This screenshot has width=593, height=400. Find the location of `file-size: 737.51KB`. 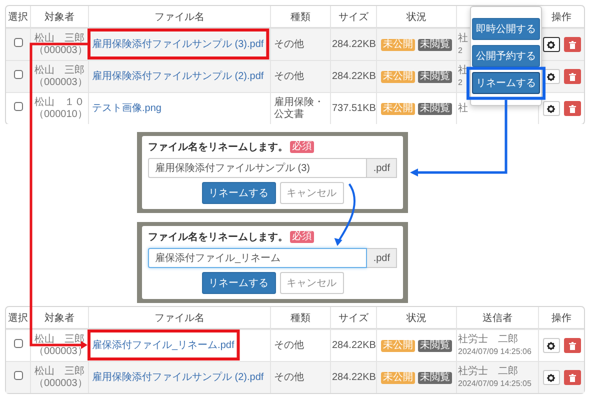

file-size: 737.51KB is located at coordinates (354, 108).